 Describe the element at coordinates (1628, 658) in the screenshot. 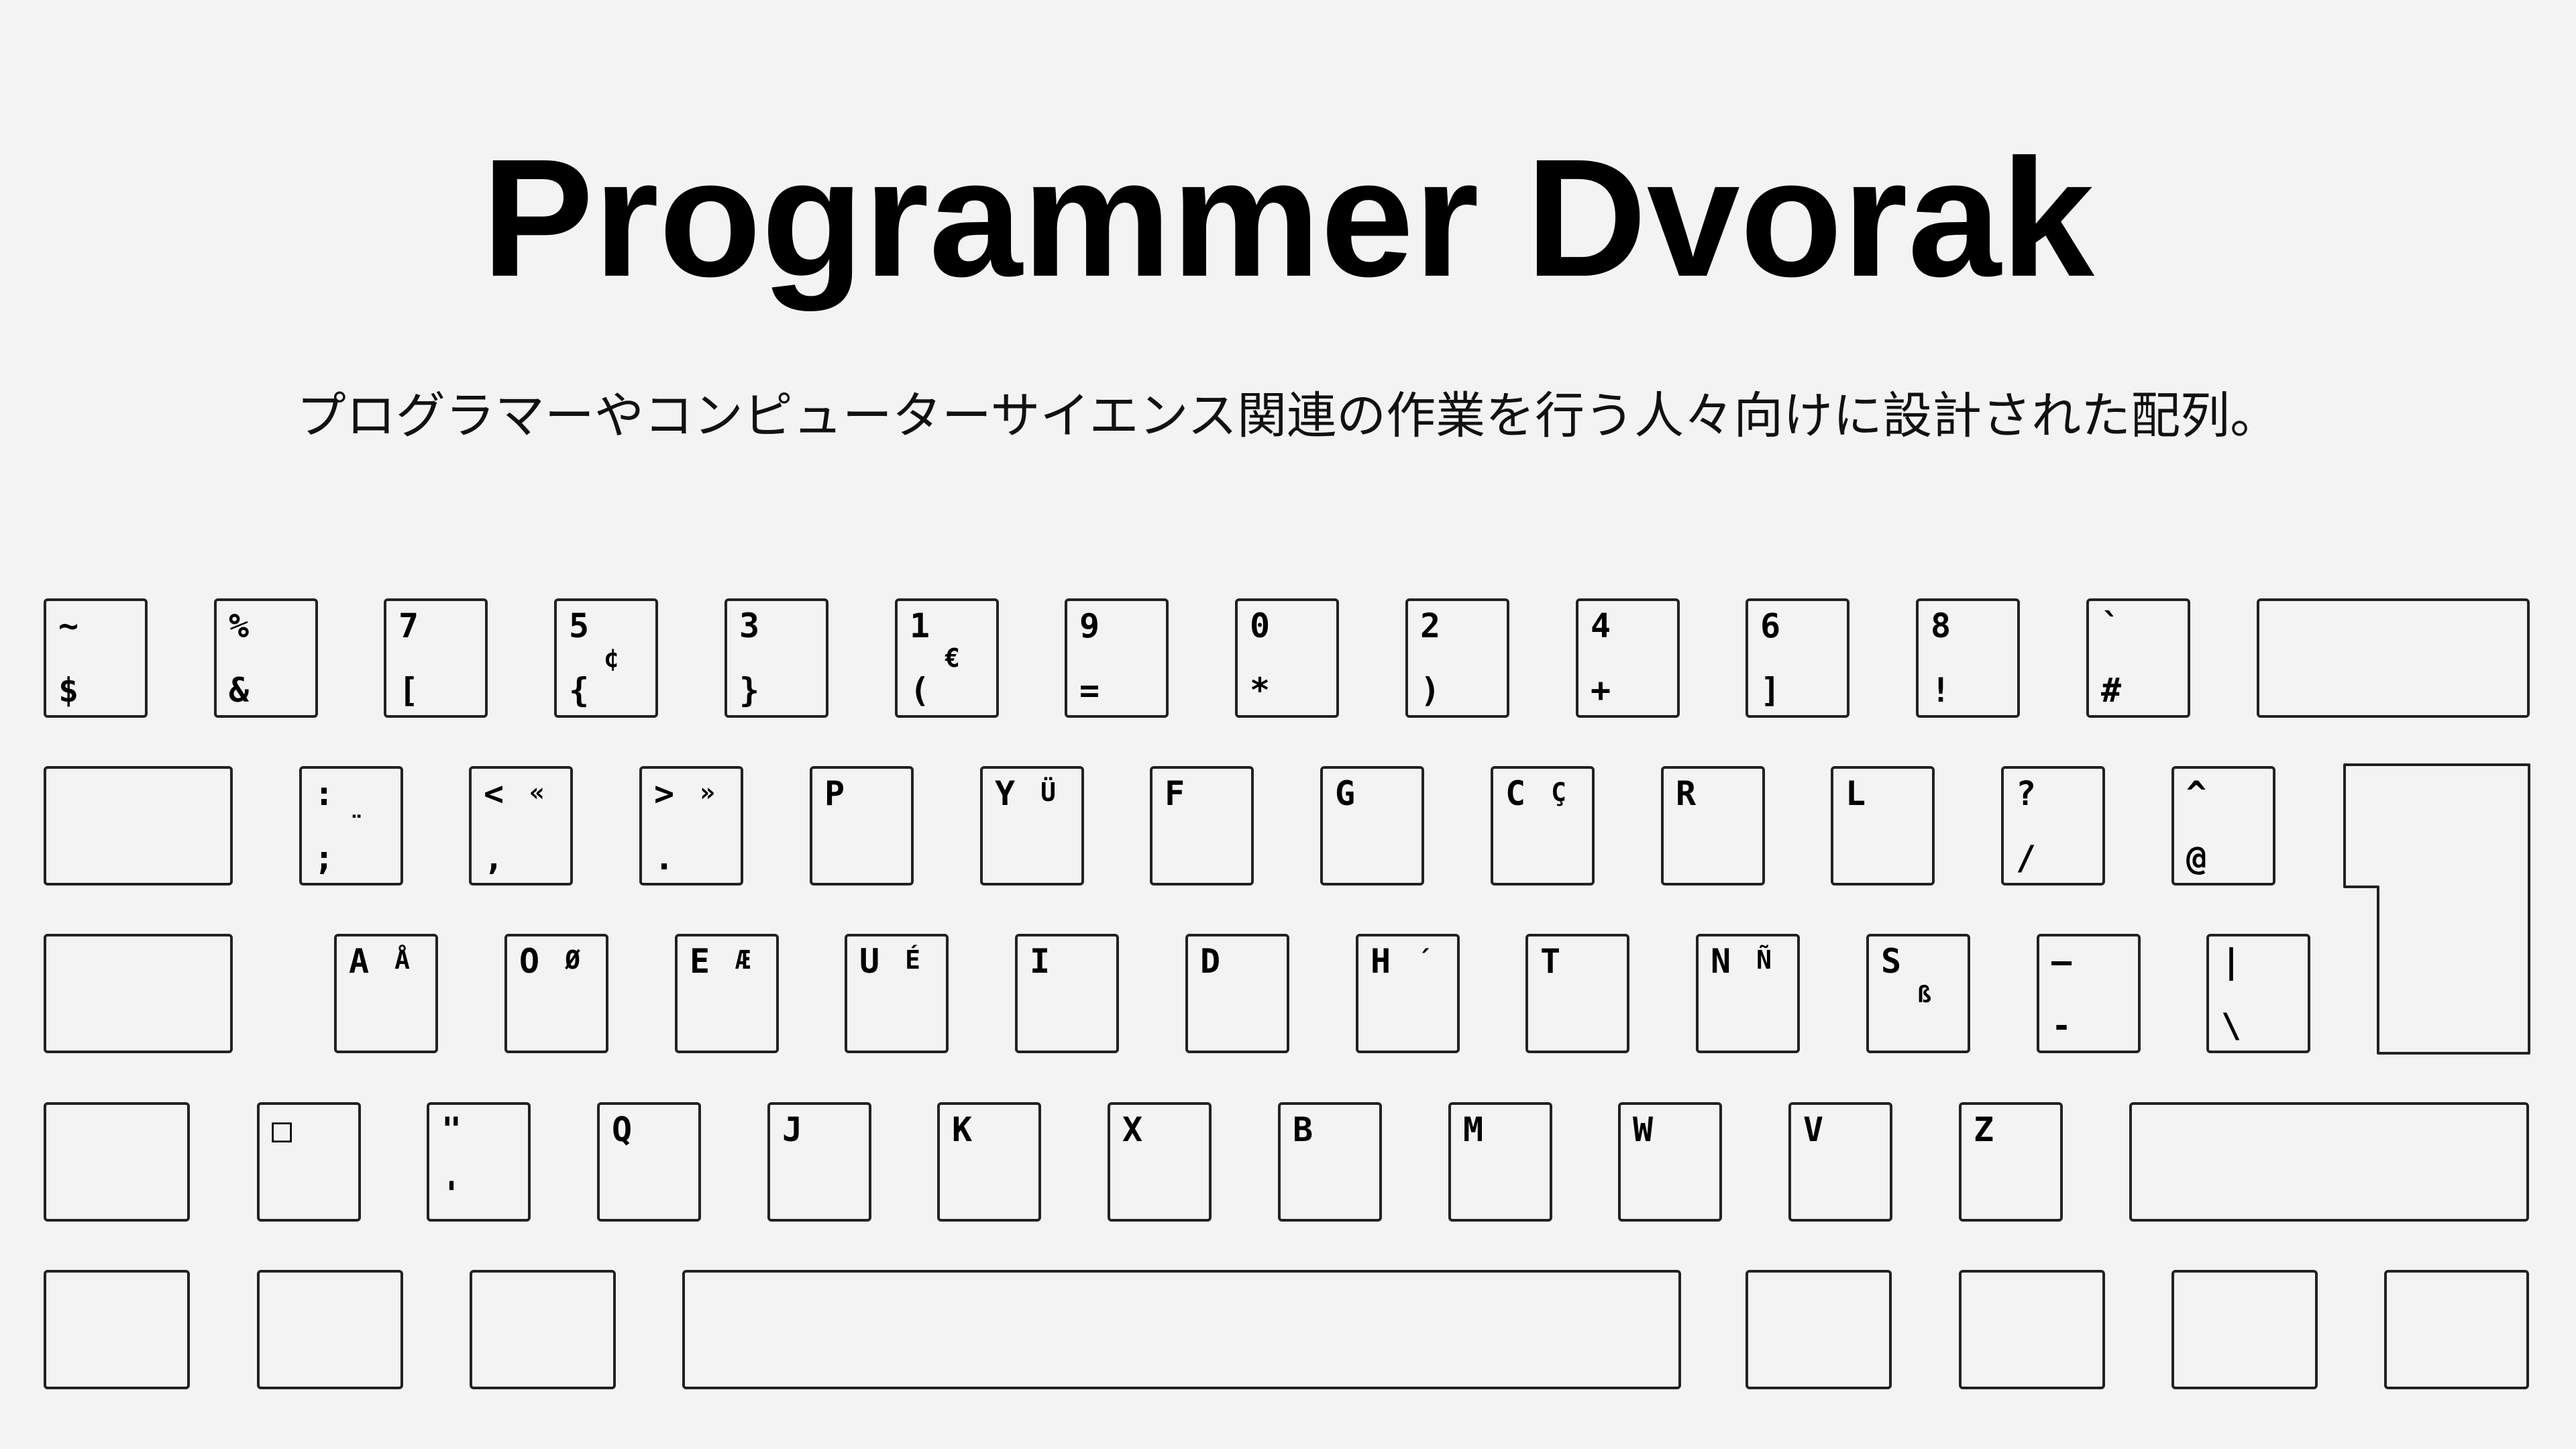

I see `key-4-plus: 4 +` at that location.